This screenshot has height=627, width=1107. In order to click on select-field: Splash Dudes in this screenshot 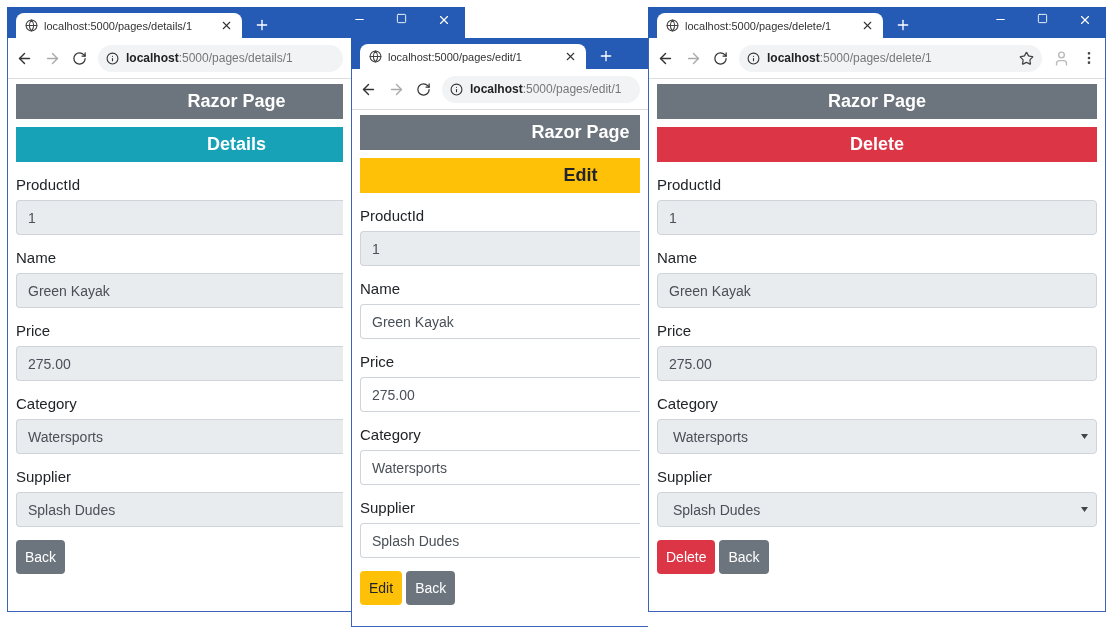, I will do `click(877, 509)`.